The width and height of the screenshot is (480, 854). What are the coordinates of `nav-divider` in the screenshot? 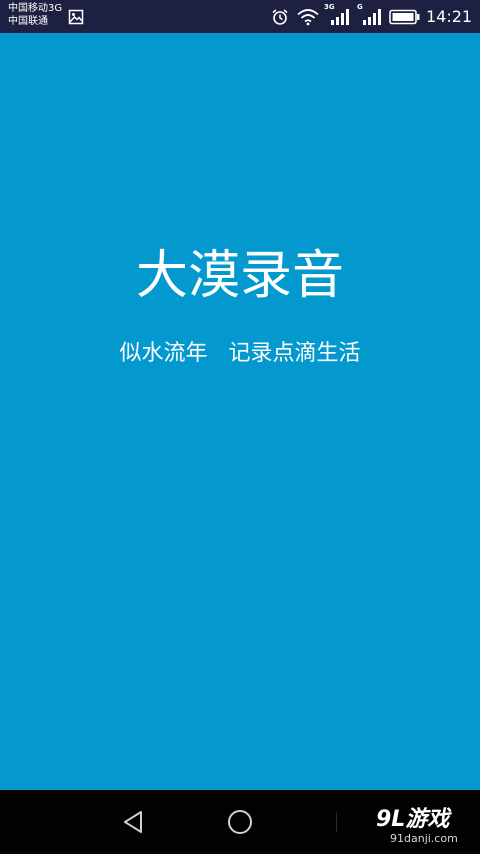 It's located at (336, 822).